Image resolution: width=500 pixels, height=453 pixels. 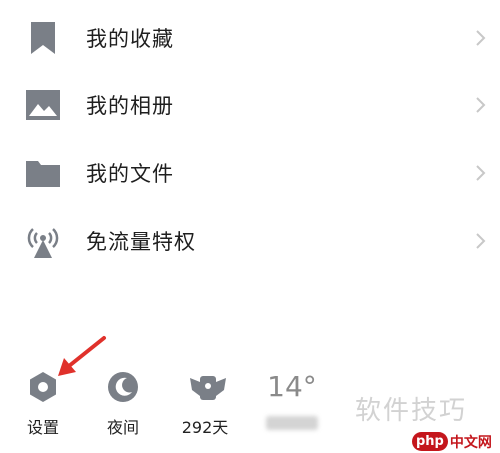 What do you see at coordinates (43, 241) in the screenshot?
I see `antenna-icon` at bounding box center [43, 241].